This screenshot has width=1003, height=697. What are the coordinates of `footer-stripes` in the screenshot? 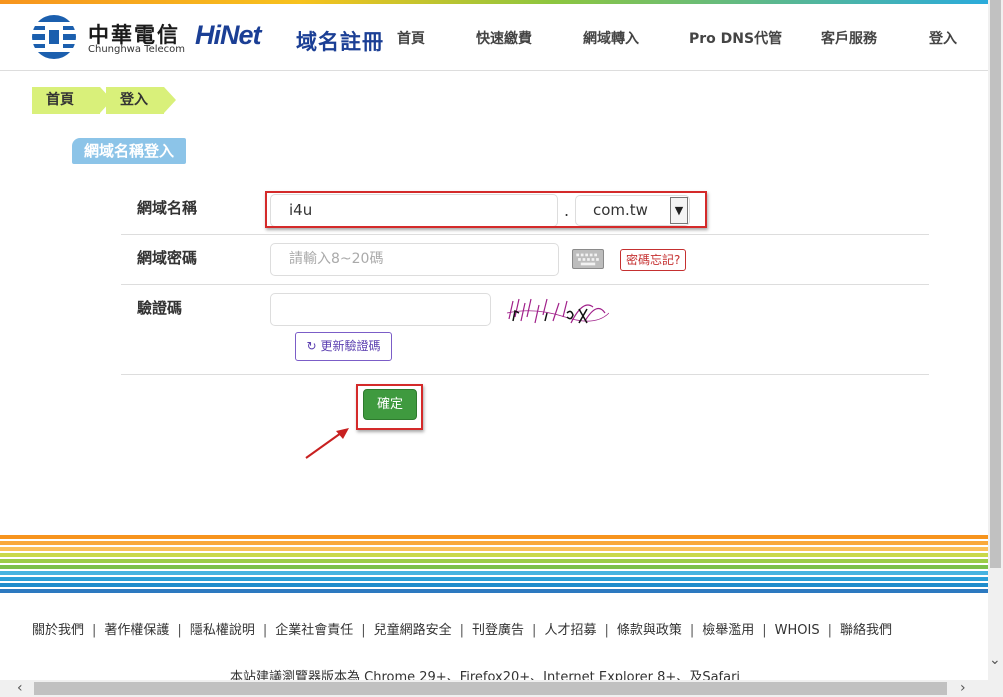 It's located at (494, 571).